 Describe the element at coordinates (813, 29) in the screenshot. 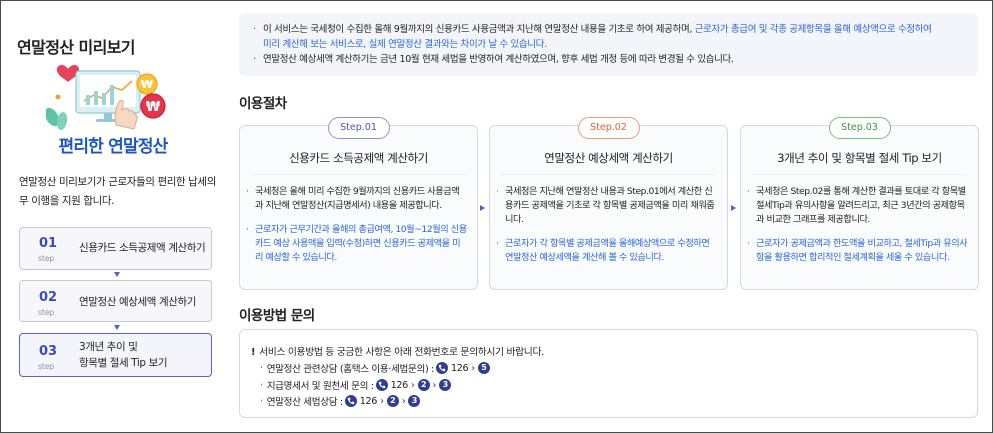

I see `notice-highlight: 근로자가 총급여 및 각종 공제항목을 올해 예상액으로 수정하여` at that location.